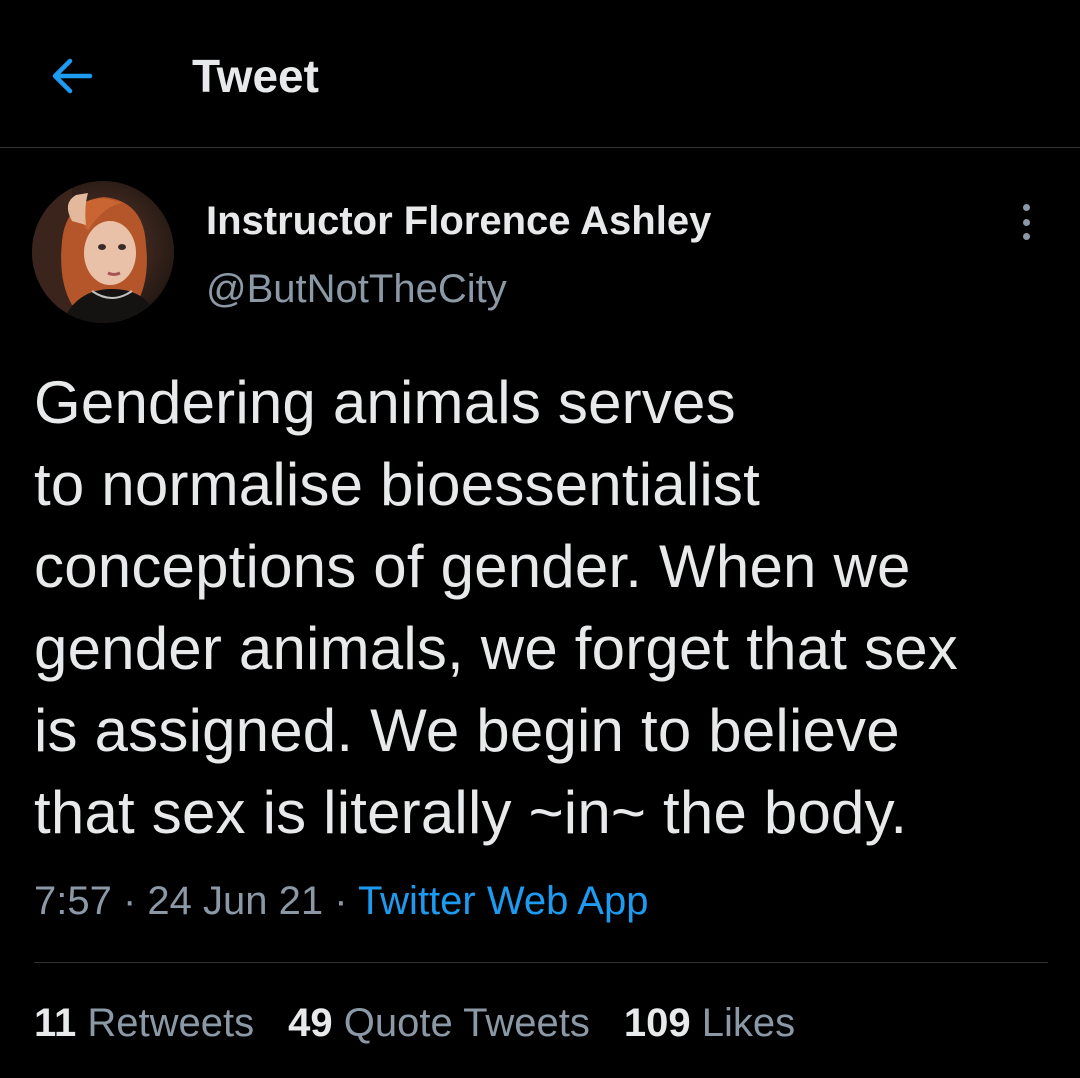 This screenshot has width=1080, height=1078. What do you see at coordinates (458, 221) in the screenshot?
I see `author-name: Instructor Florence Ashley` at bounding box center [458, 221].